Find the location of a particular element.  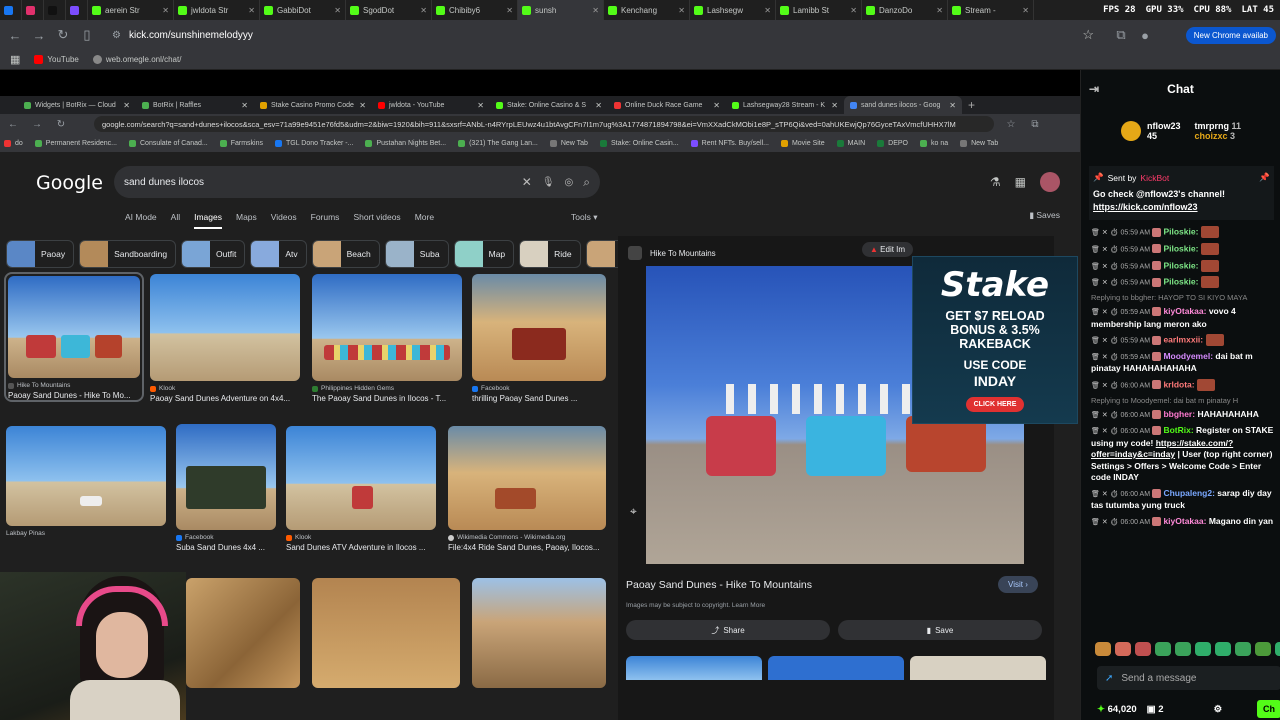

preview-source: Hike To Mountains is located at coordinates (672, 253).